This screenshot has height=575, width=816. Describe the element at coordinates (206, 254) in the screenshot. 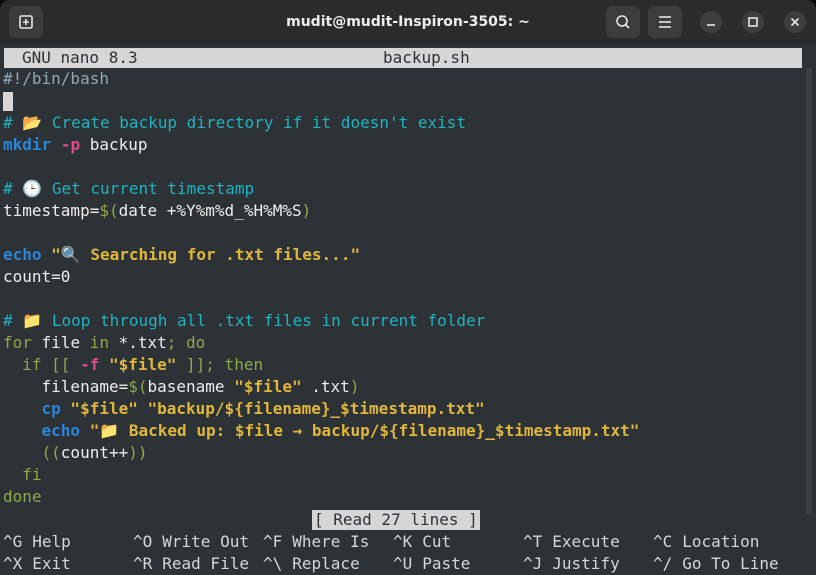

I see `code-token: "🔍 Searching for .txt files..."` at that location.